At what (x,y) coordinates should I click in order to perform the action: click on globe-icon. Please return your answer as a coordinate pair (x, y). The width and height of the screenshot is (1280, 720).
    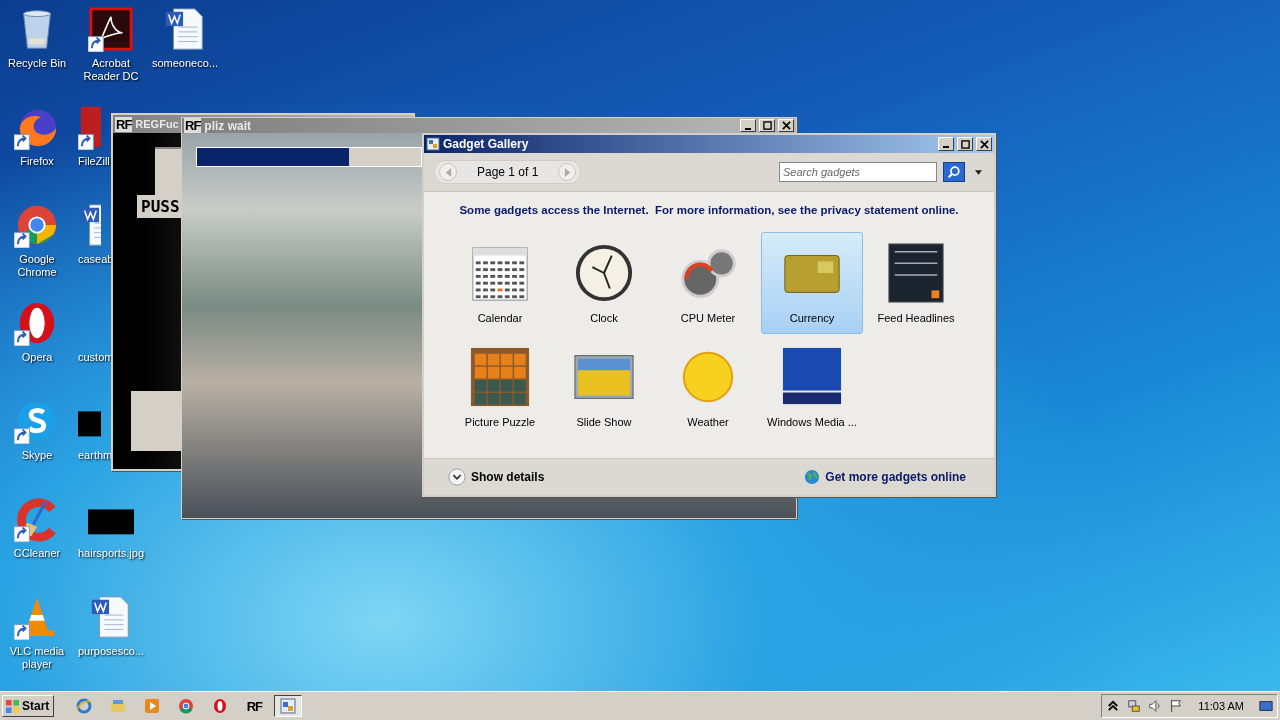
    Looking at the image, I should click on (812, 477).